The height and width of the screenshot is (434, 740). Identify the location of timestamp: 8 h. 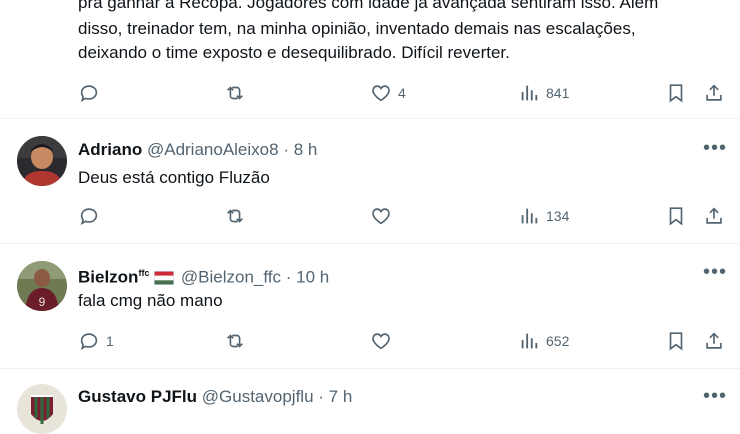
(306, 149).